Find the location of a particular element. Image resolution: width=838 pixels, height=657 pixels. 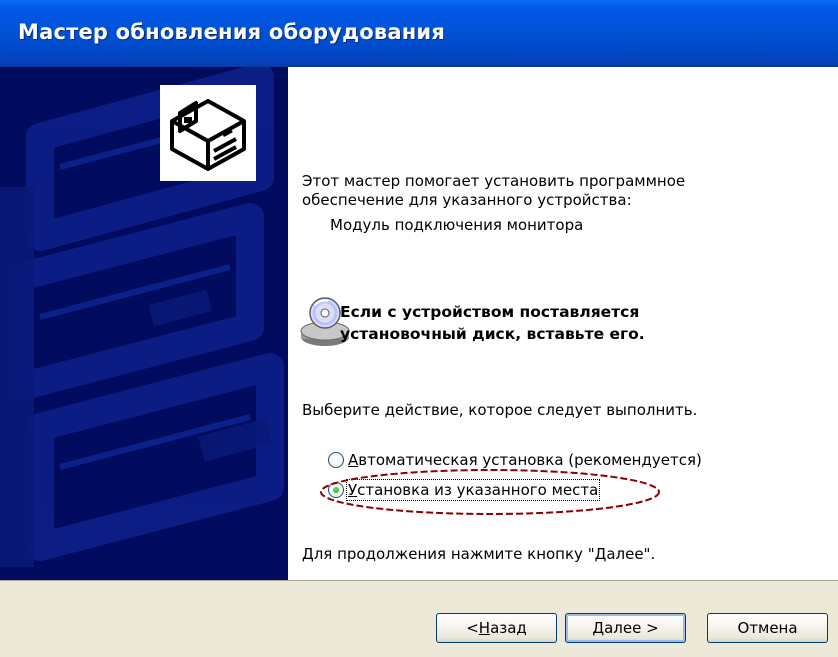

radio-install-from-location-label: Установка из указанного места is located at coordinates (473, 490).